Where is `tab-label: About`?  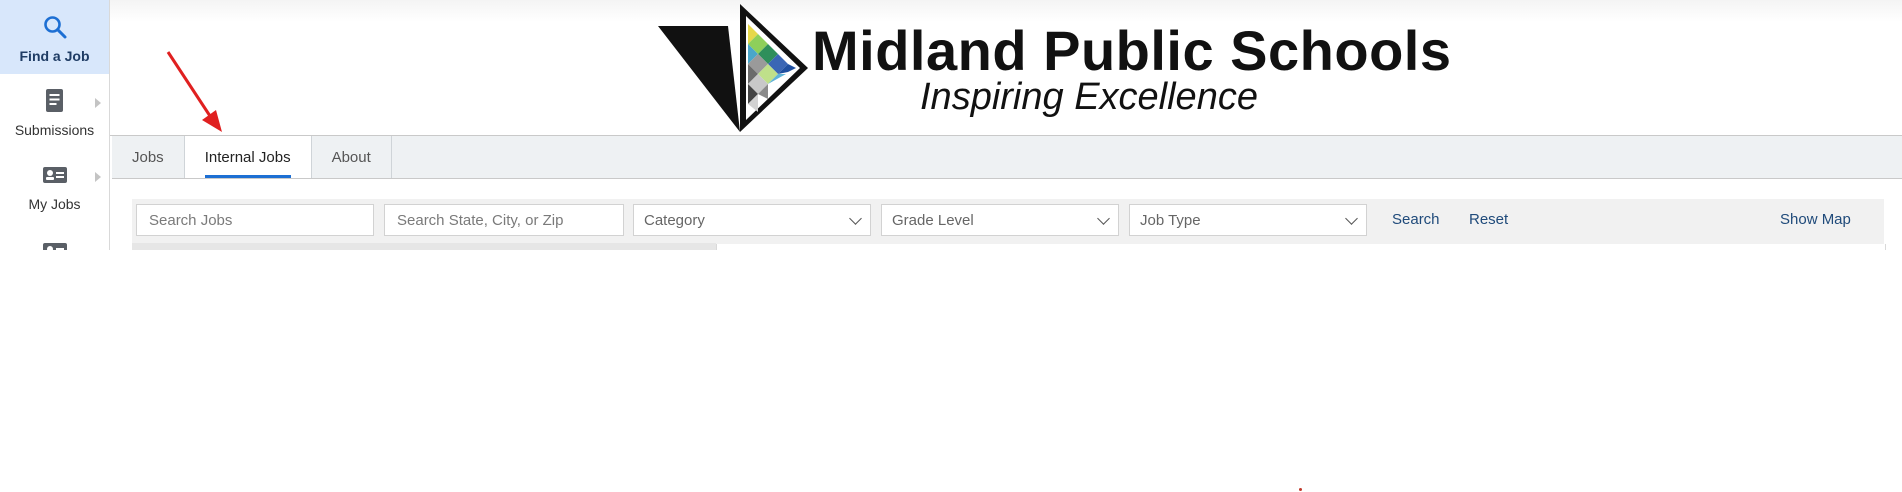
tab-label: About is located at coordinates (351, 157).